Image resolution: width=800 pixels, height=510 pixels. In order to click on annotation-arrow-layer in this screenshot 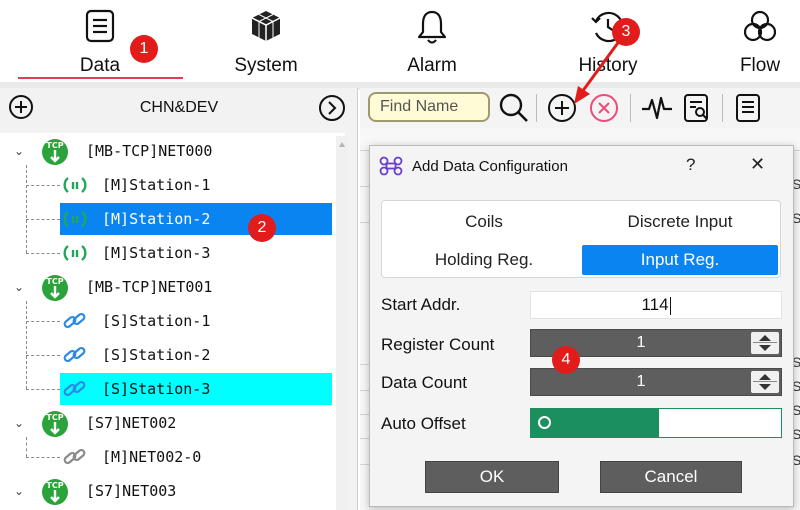, I will do `click(598, 71)`.